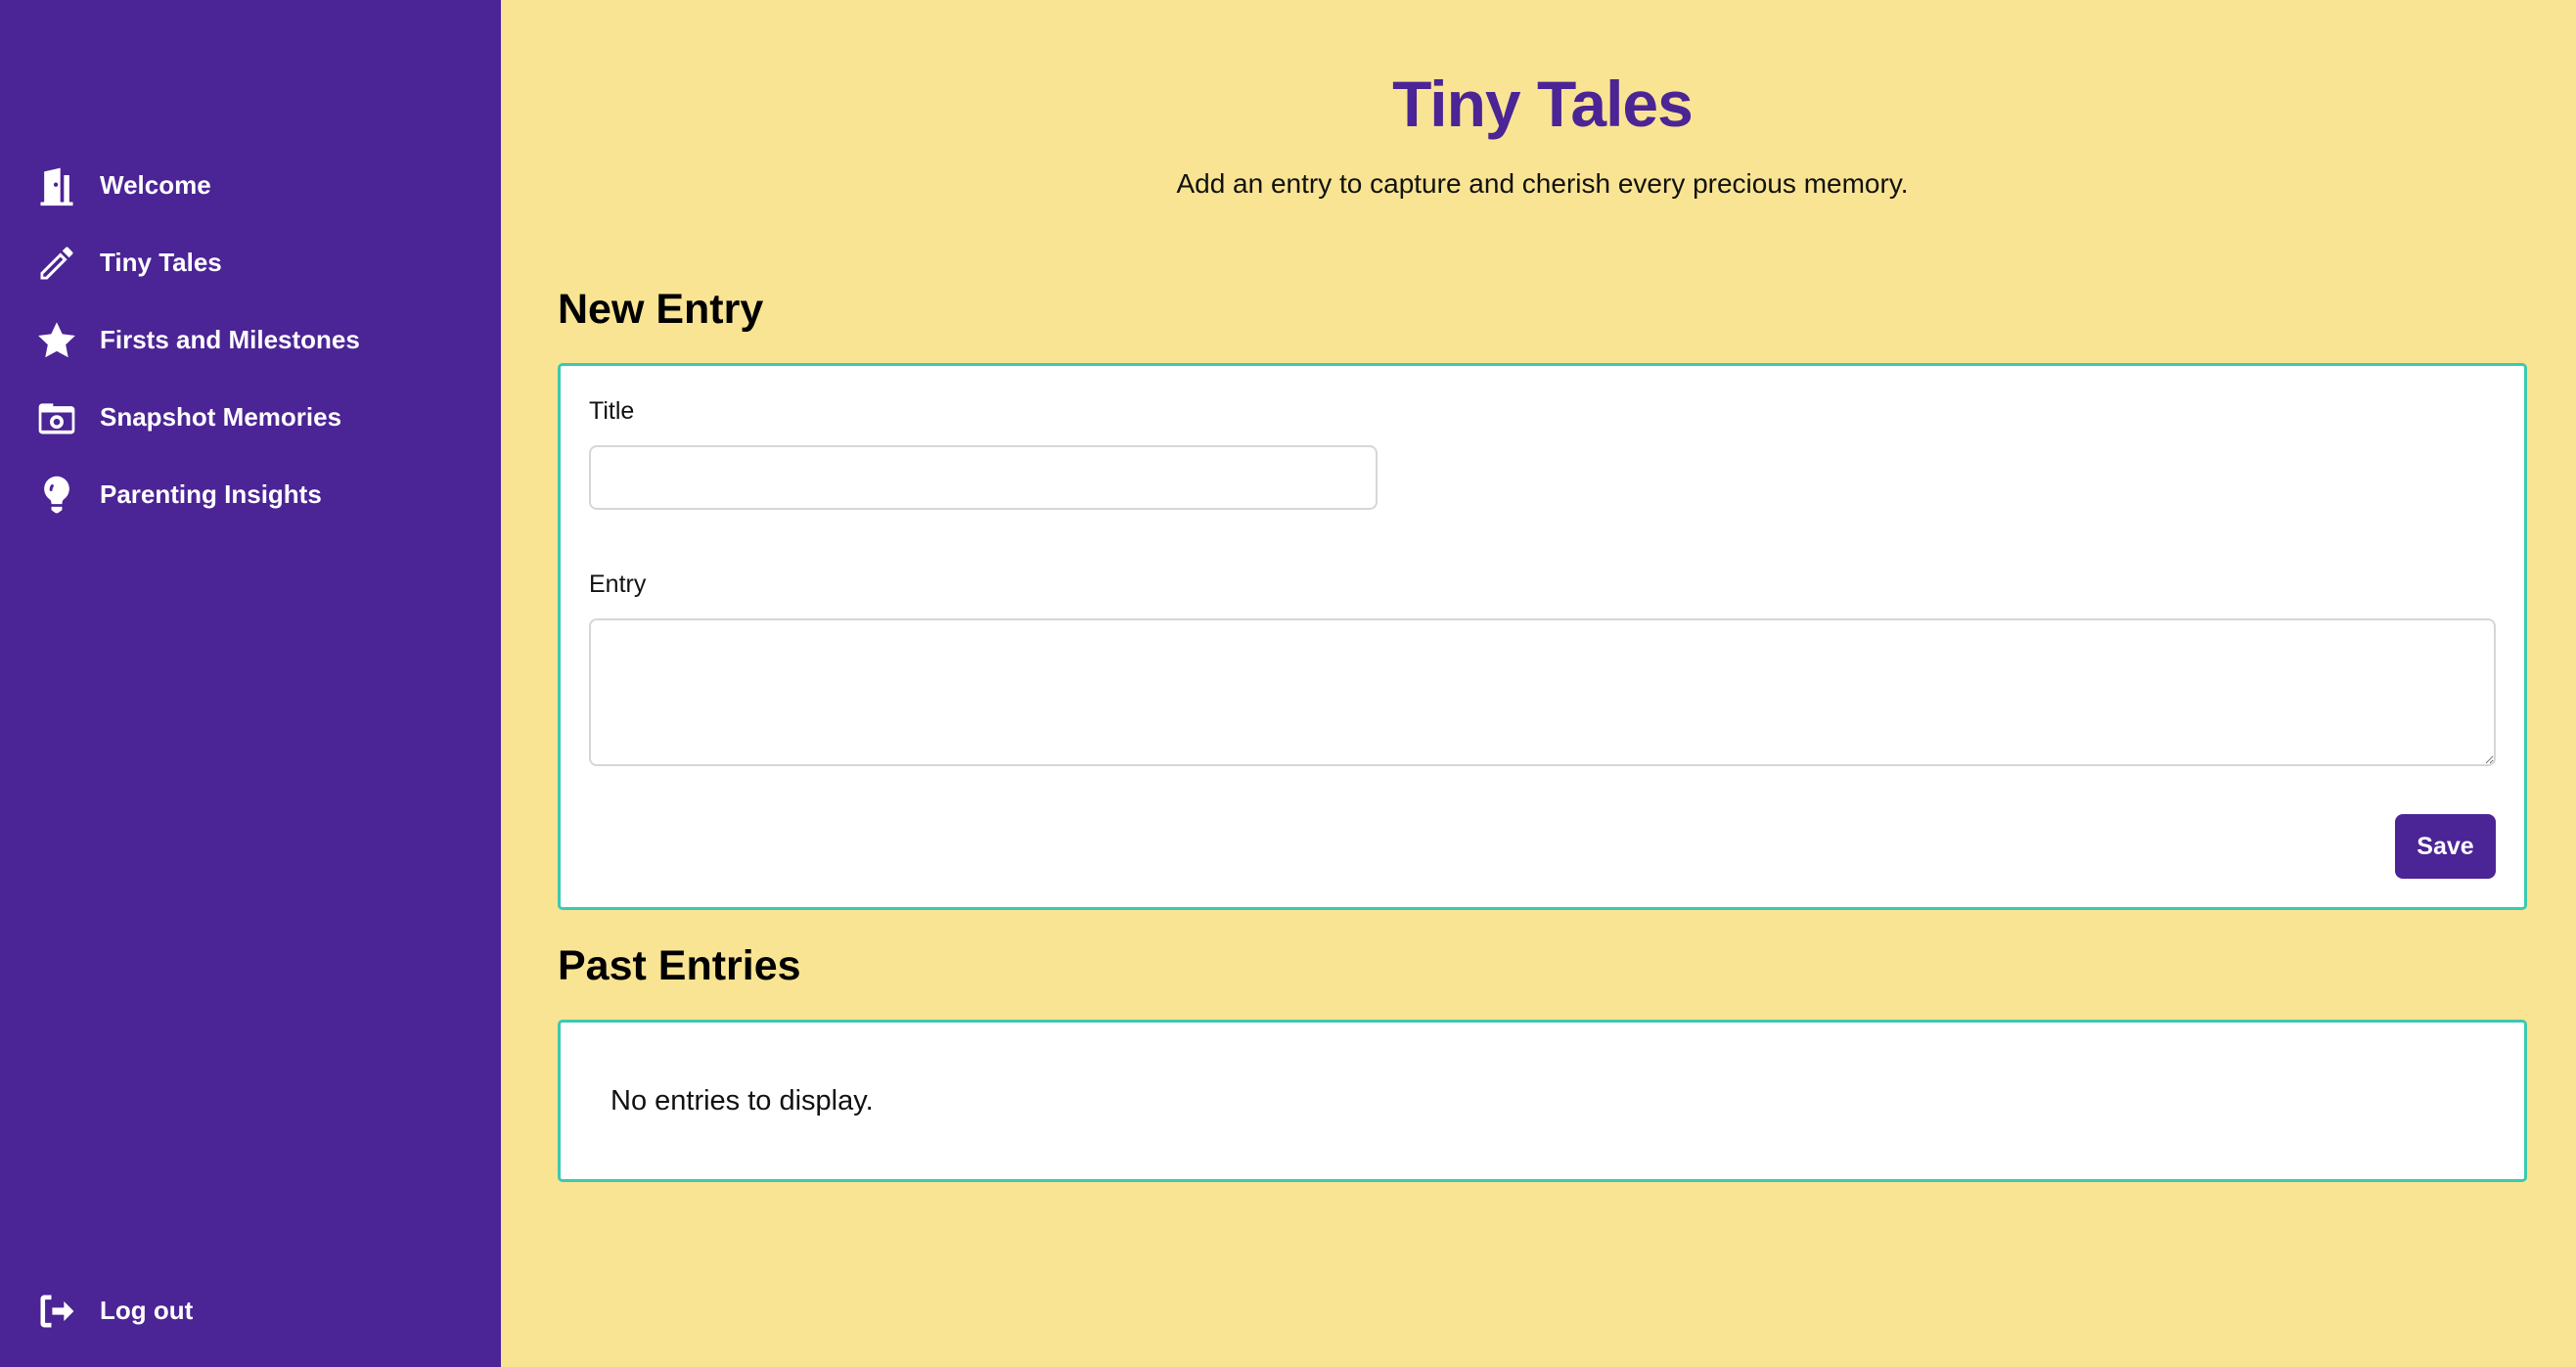  I want to click on camera-icon, so click(56, 417).